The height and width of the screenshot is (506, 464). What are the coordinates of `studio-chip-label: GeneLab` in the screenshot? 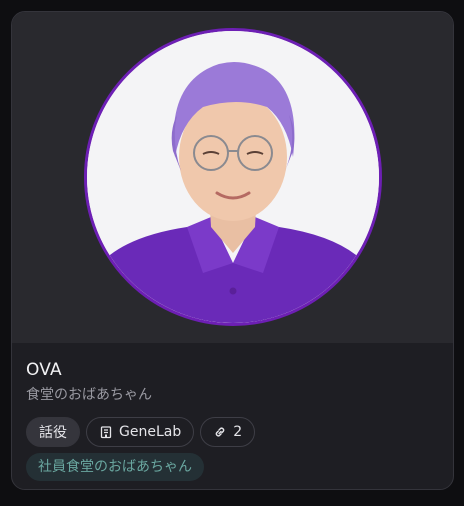 It's located at (150, 432).